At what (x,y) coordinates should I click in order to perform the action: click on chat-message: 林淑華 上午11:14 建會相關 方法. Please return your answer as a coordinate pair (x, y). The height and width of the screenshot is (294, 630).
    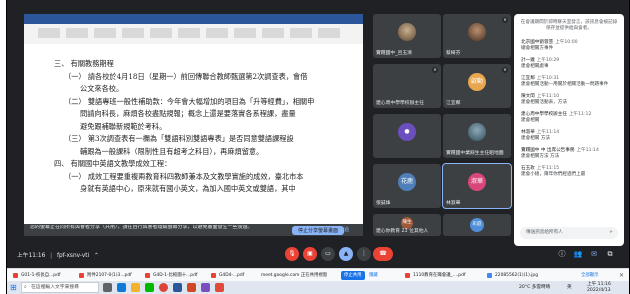
    Looking at the image, I should click on (569, 135).